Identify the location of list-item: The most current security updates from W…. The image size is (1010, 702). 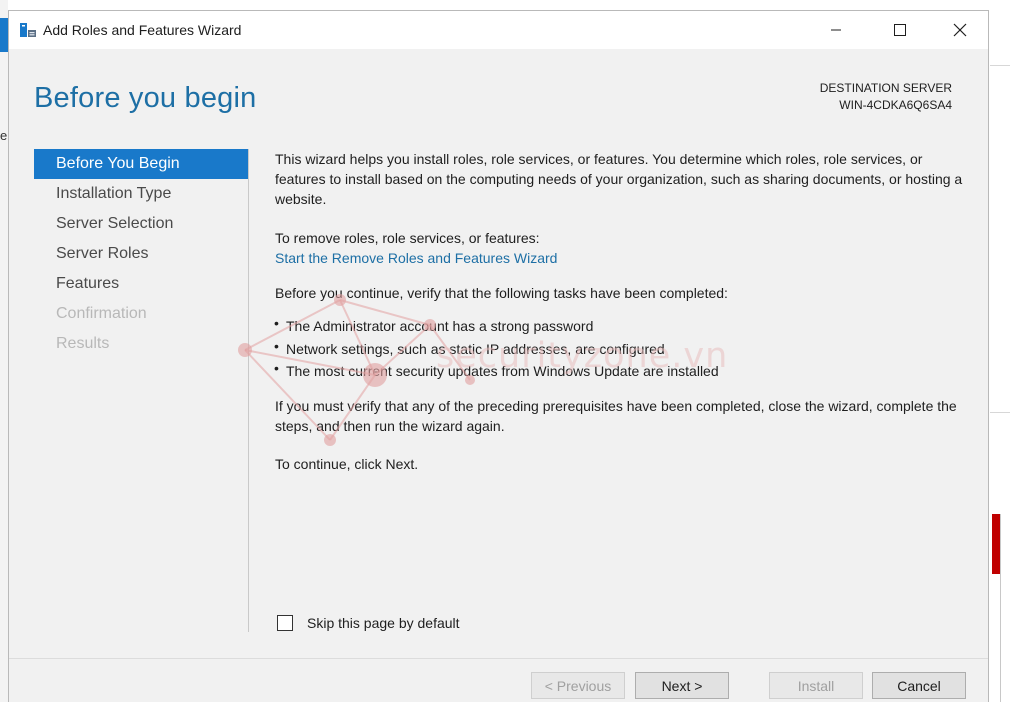
(496, 371).